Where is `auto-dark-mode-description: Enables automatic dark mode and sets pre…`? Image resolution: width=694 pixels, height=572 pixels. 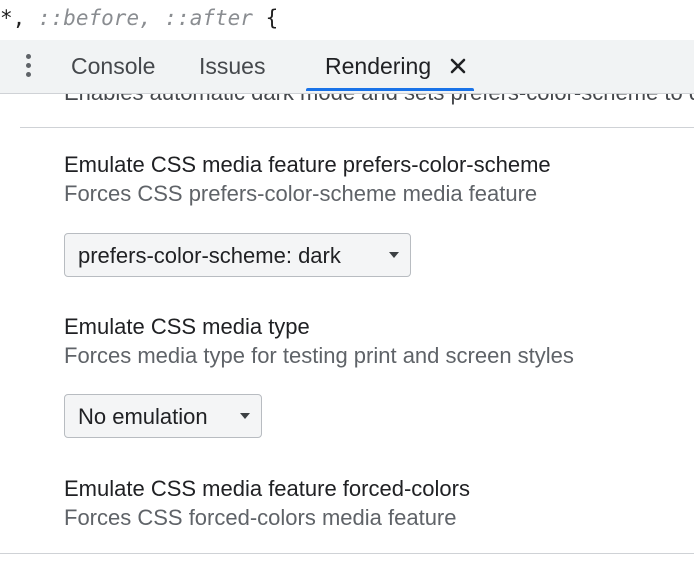
auto-dark-mode-description: Enables automatic dark mode and sets pre… is located at coordinates (379, 100).